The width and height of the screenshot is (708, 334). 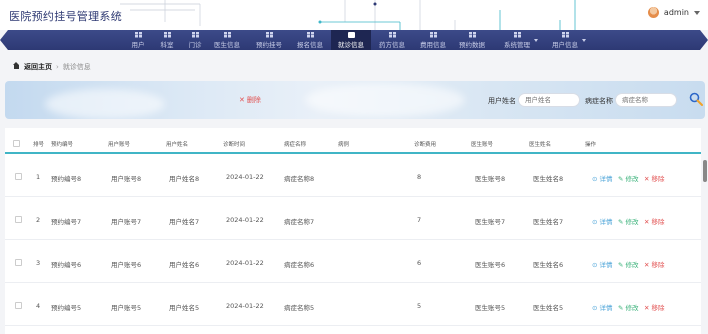 What do you see at coordinates (548, 308) in the screenshot?
I see `cell-doctor-name: 医生姓名5` at bounding box center [548, 308].